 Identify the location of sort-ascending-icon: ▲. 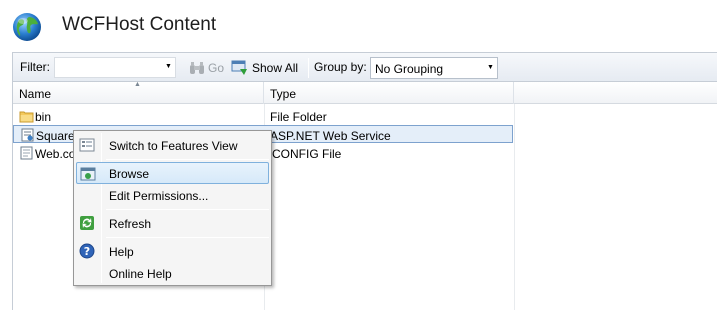
(137, 84).